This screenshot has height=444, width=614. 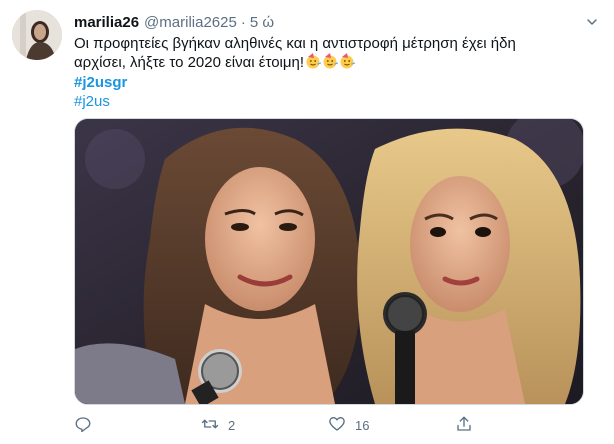 I want to click on heart-icon, so click(x=337, y=425).